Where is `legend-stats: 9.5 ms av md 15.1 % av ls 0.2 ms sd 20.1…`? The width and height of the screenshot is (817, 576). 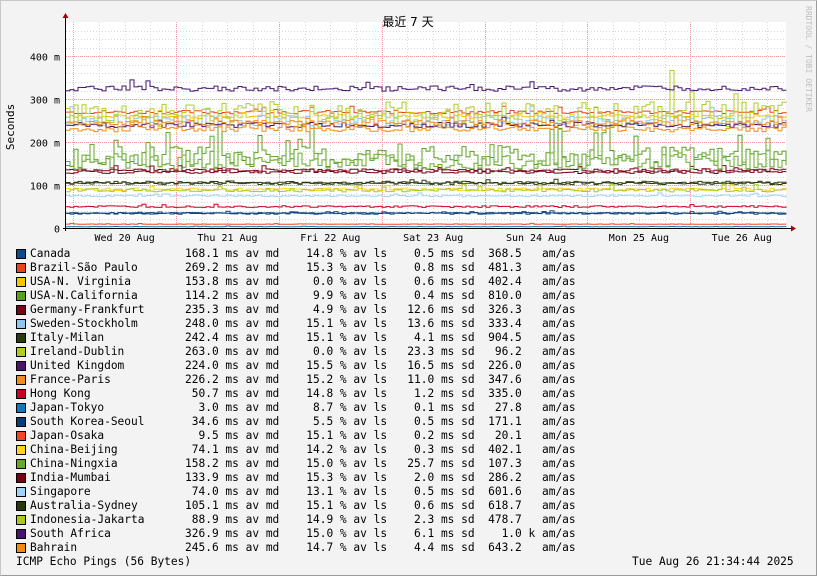 legend-stats: 9.5 ms av md 15.1 % av ls 0.2 ms sd 20.1… is located at coordinates (380, 435).